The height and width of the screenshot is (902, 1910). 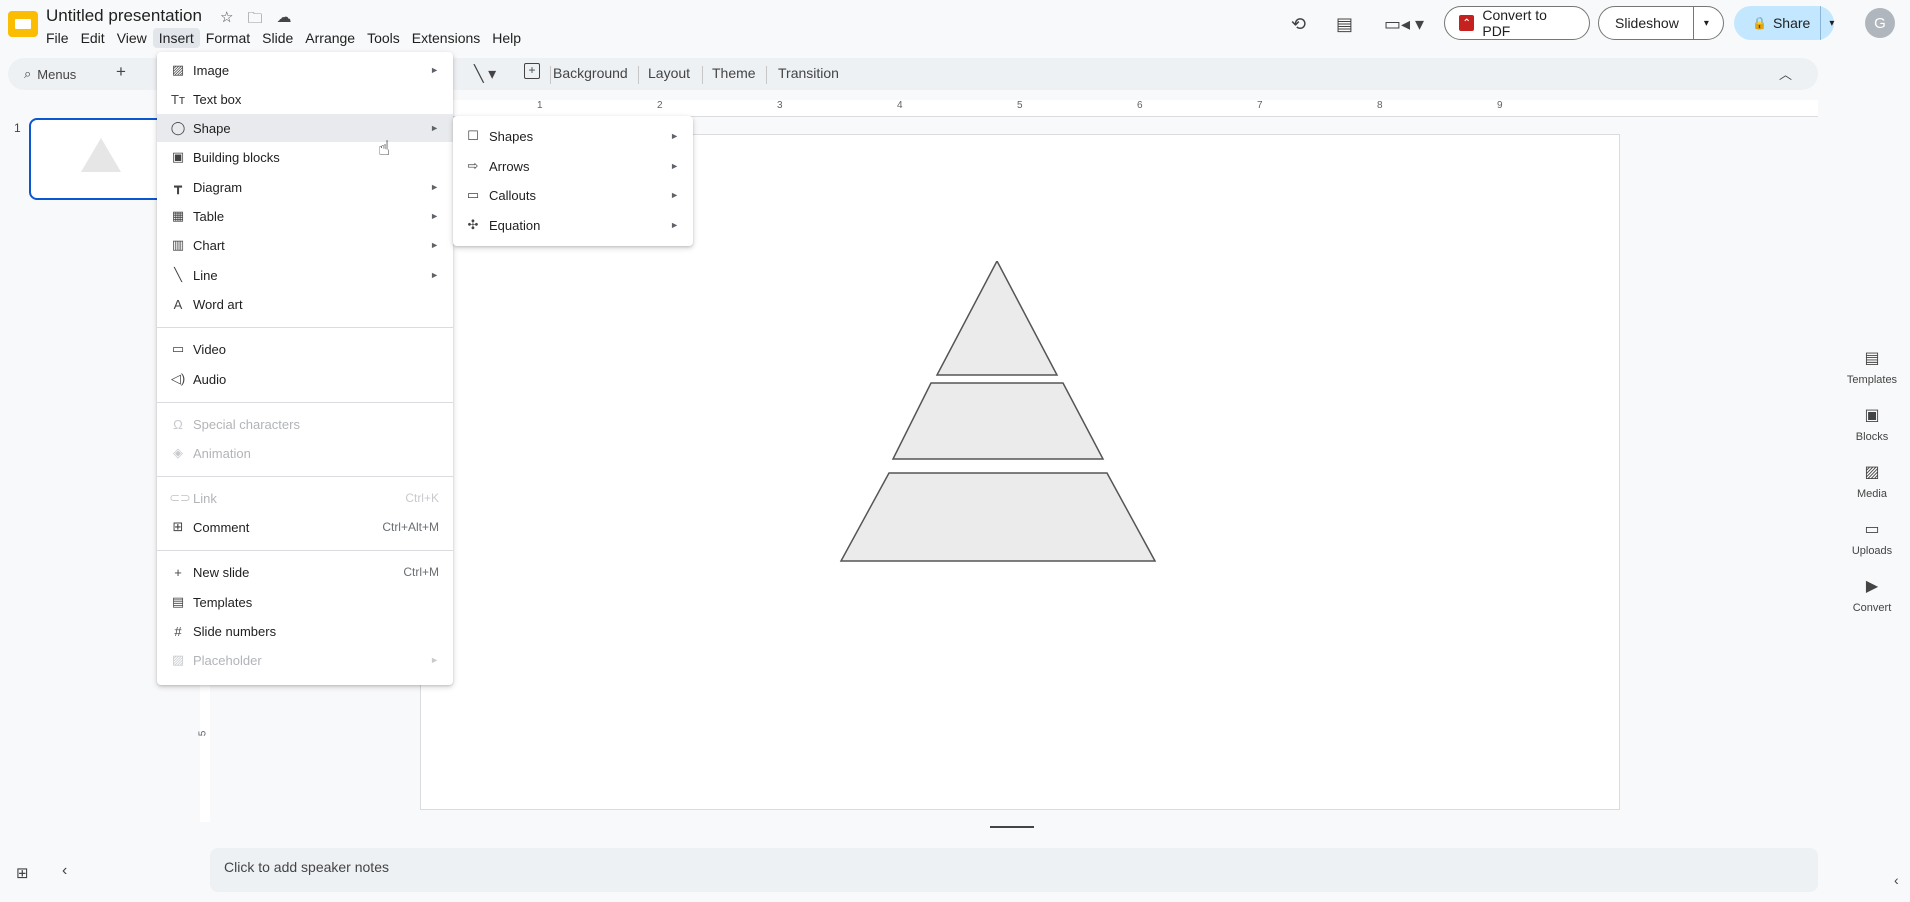 What do you see at coordinates (227, 660) in the screenshot?
I see `menu-item-label: Placeholder` at bounding box center [227, 660].